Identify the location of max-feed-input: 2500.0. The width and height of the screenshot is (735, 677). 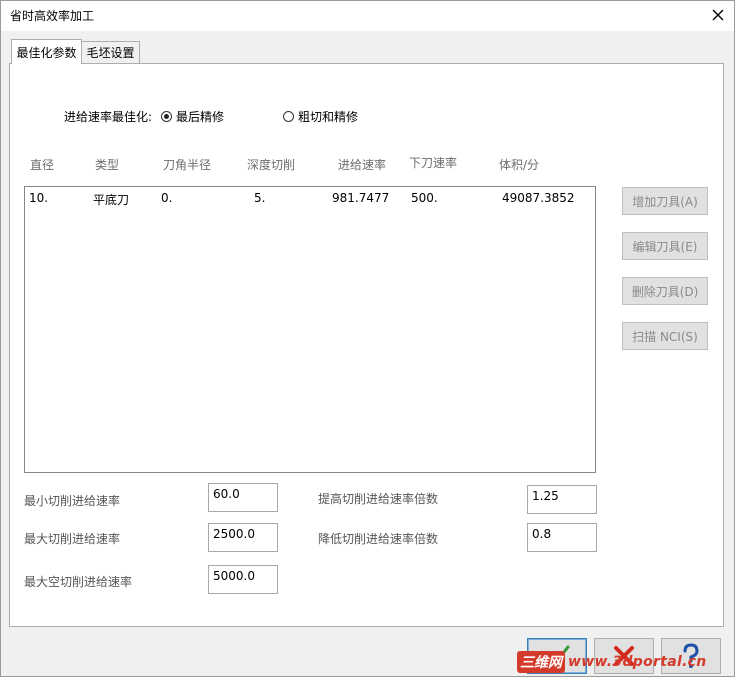
(243, 537).